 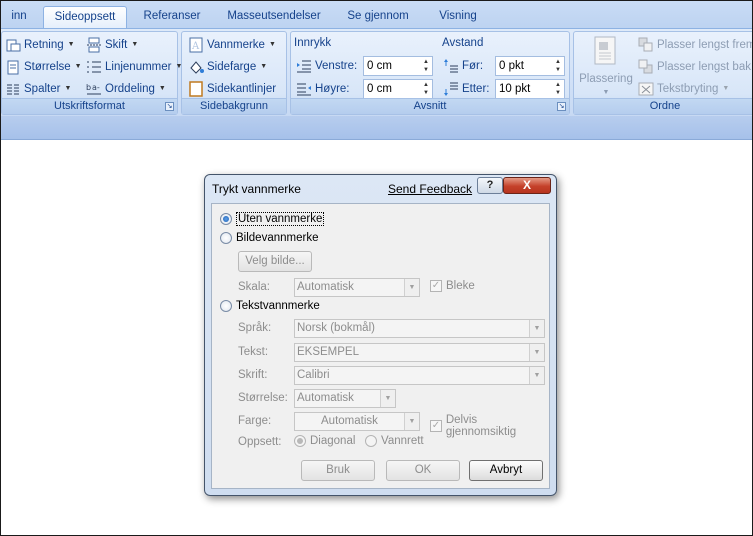 I want to click on for-row: Før:, so click(x=463, y=66).